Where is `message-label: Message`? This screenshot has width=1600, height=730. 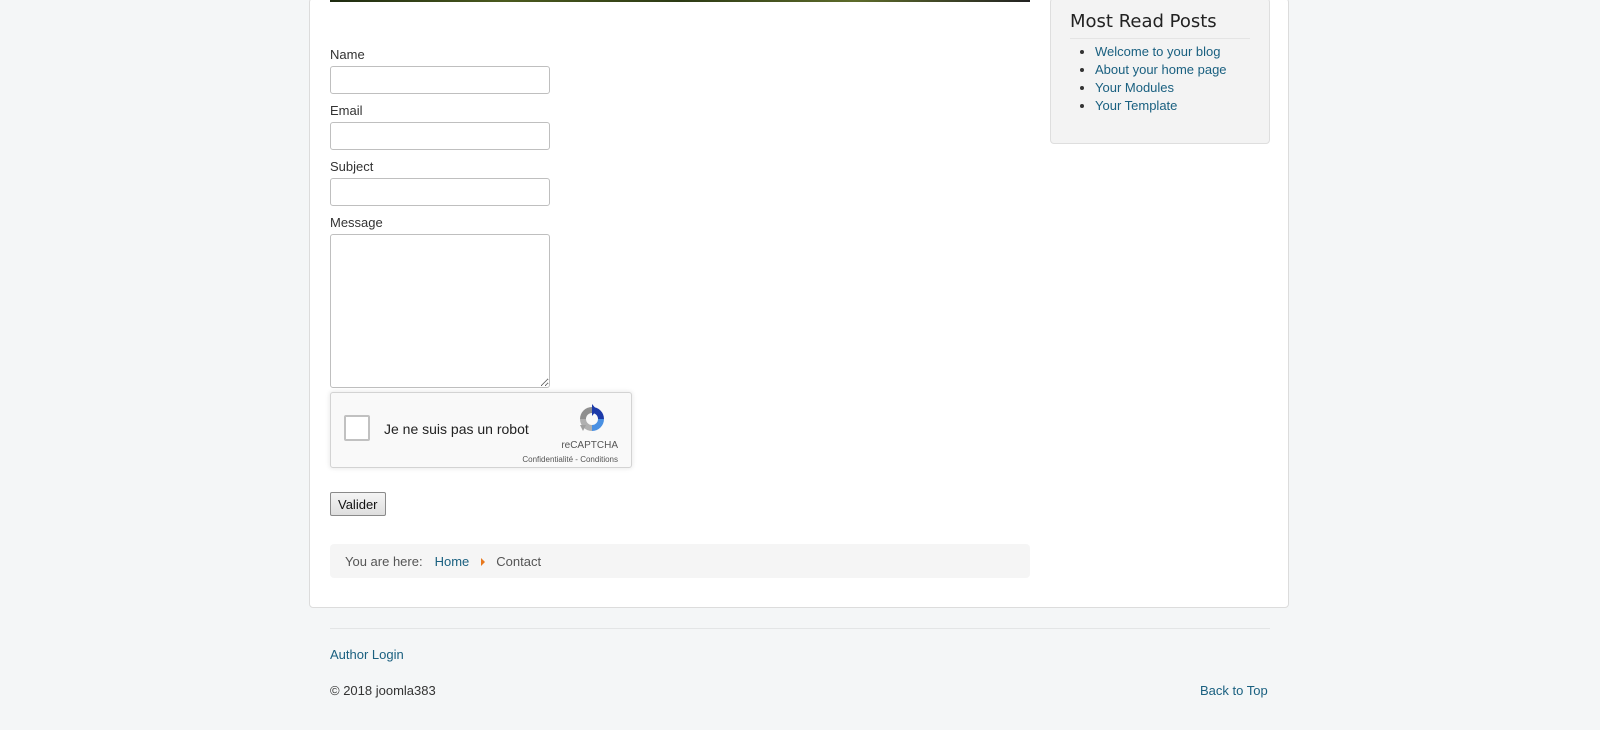 message-label: Message is located at coordinates (356, 222).